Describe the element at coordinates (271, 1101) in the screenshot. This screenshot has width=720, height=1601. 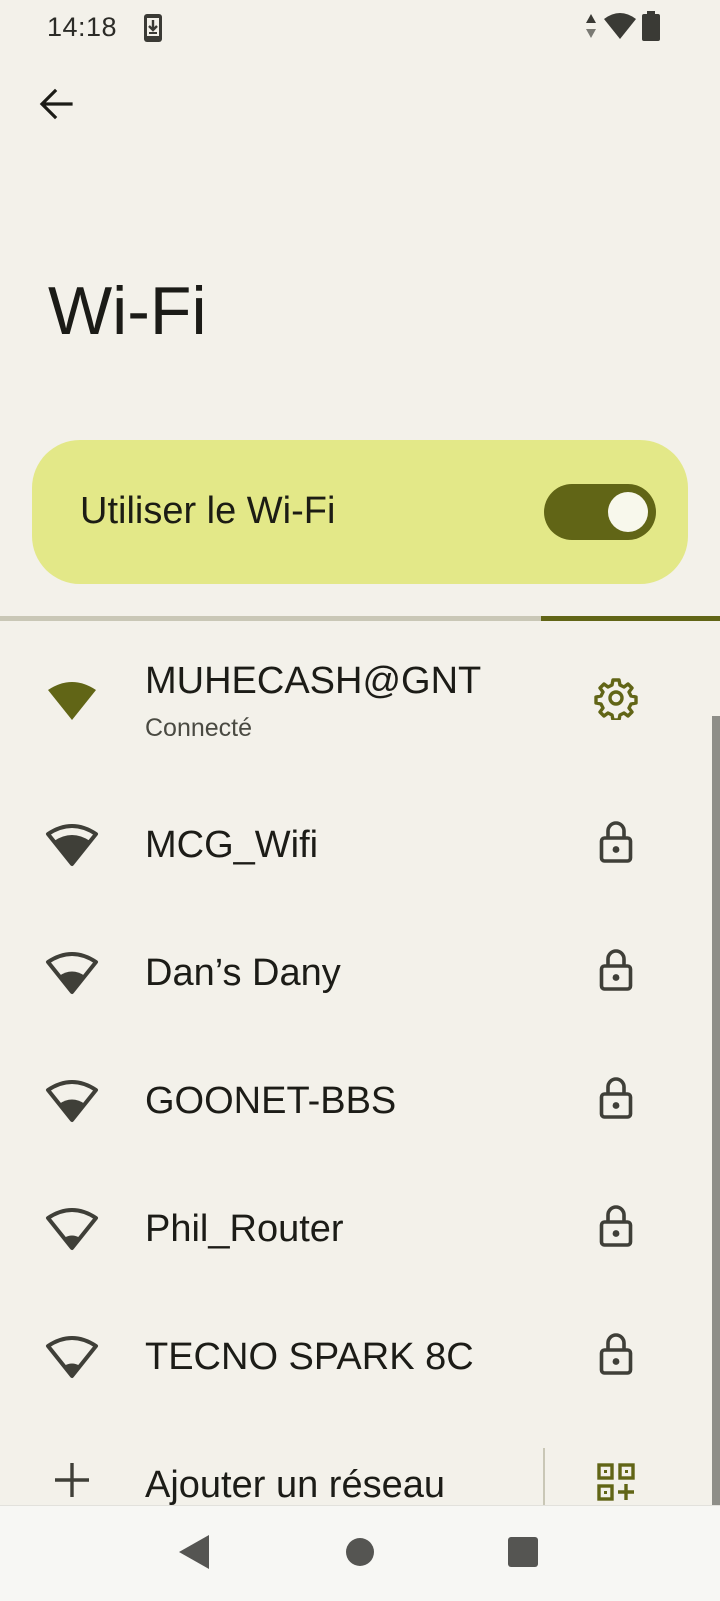
I see `network-name: GOONET-BBS` at that location.